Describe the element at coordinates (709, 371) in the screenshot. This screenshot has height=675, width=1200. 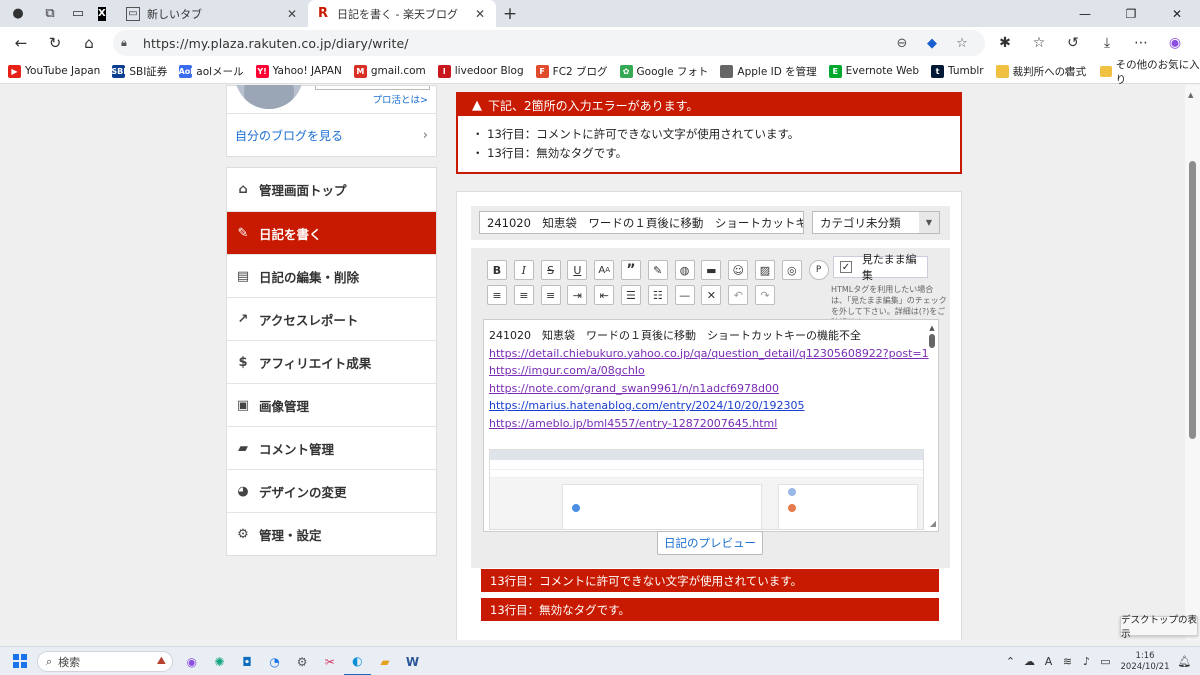
I see `body-link-imgur: https://imgur.com/a/08gchIo` at that location.